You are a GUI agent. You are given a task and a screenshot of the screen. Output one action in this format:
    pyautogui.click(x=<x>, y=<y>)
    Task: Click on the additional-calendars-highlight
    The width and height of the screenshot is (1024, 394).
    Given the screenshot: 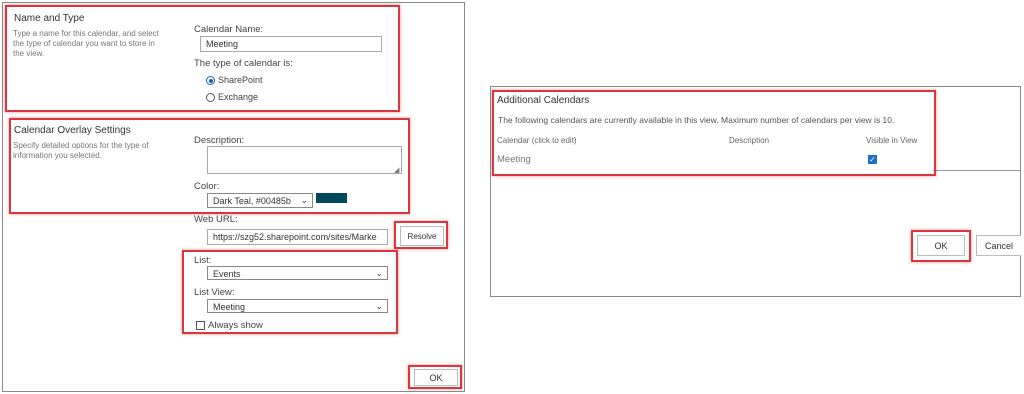 What is the action you would take?
    pyautogui.click(x=714, y=133)
    